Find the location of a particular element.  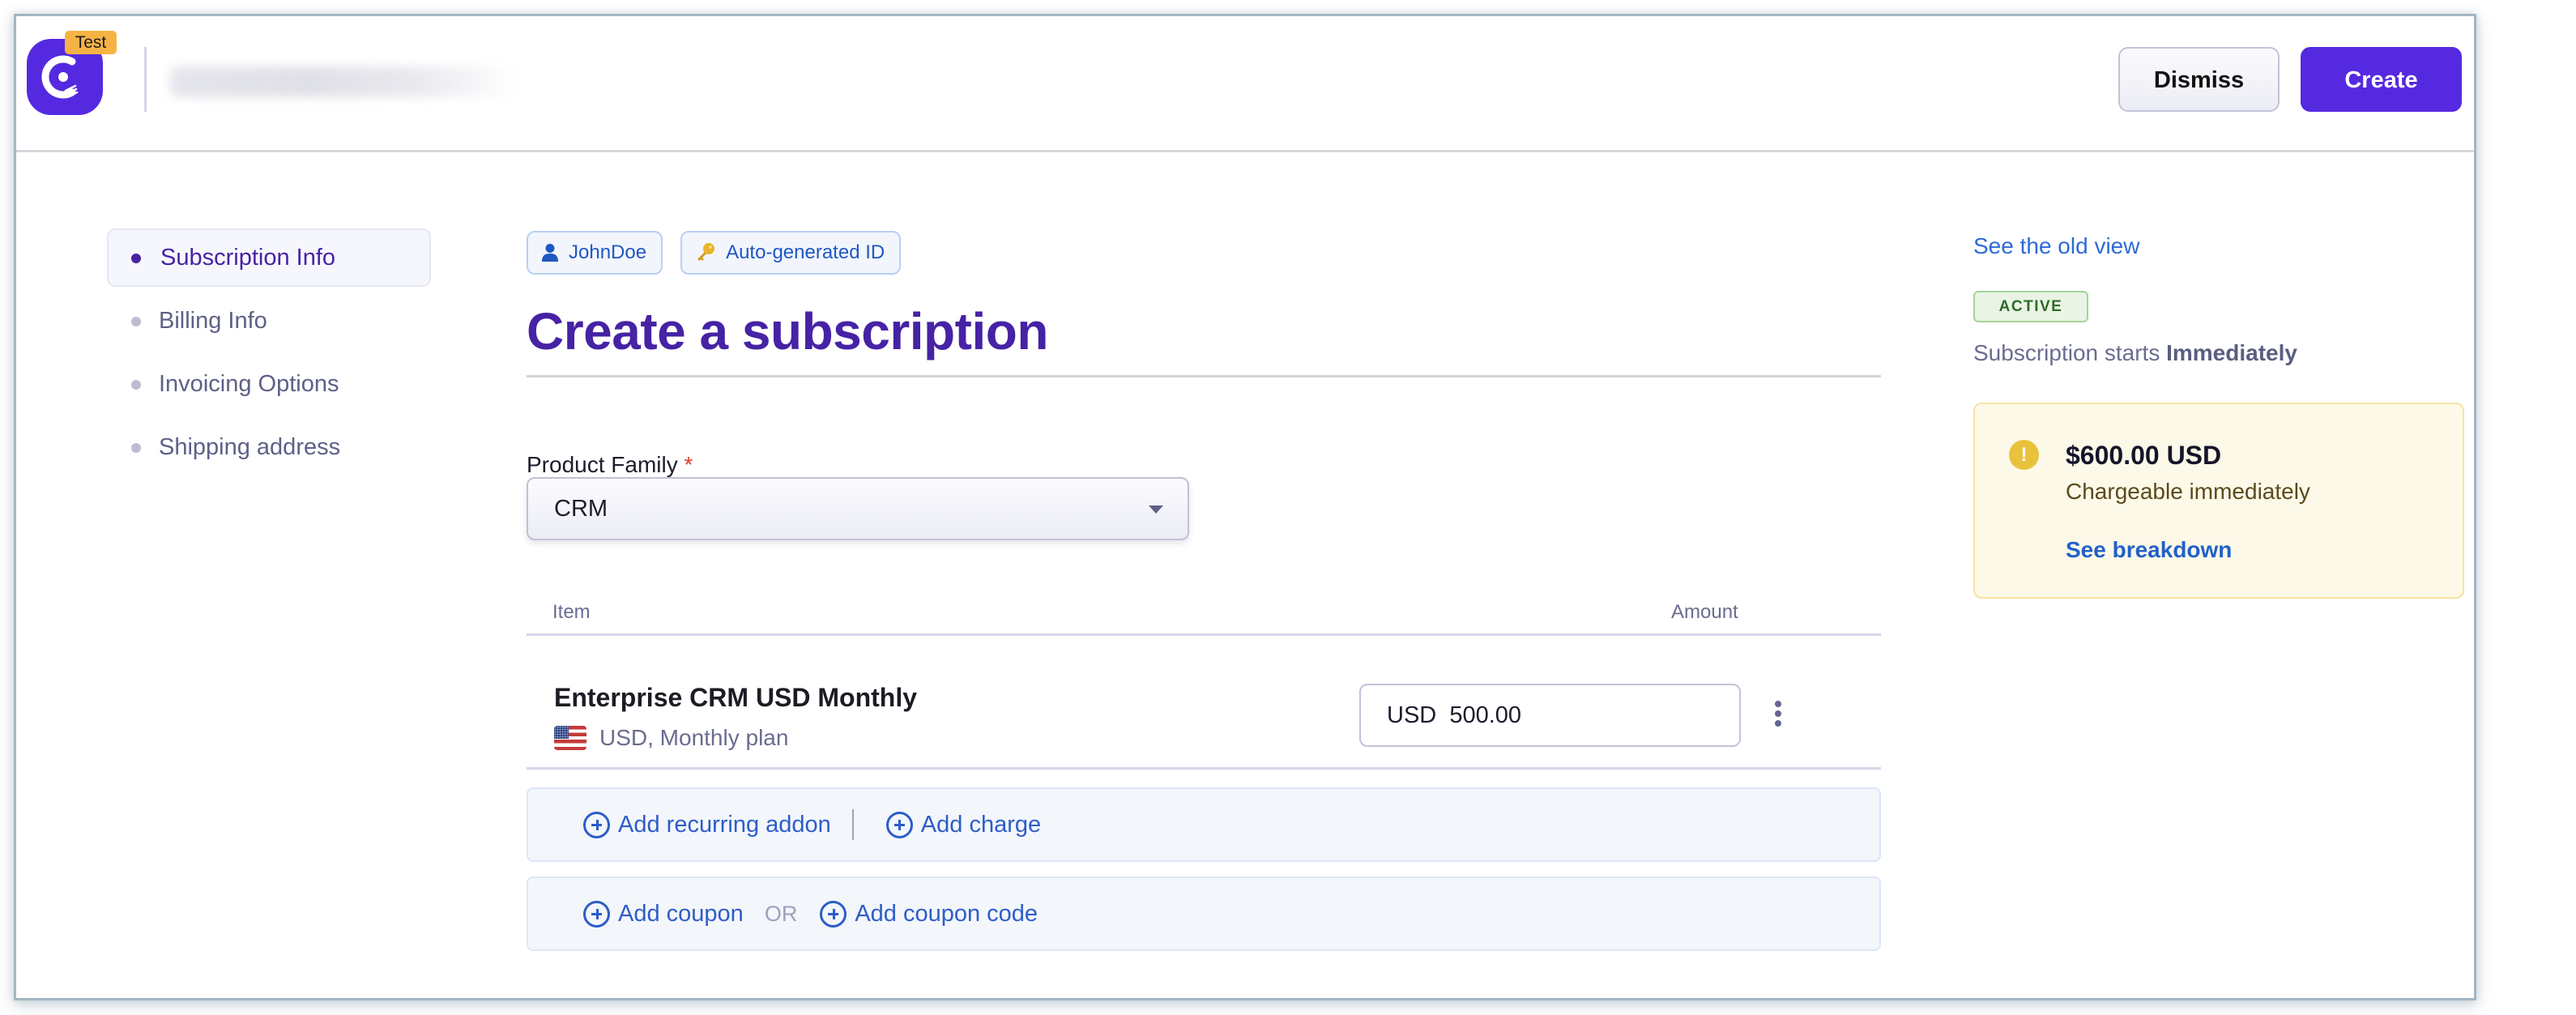

redacted-site-name is located at coordinates (344, 81).